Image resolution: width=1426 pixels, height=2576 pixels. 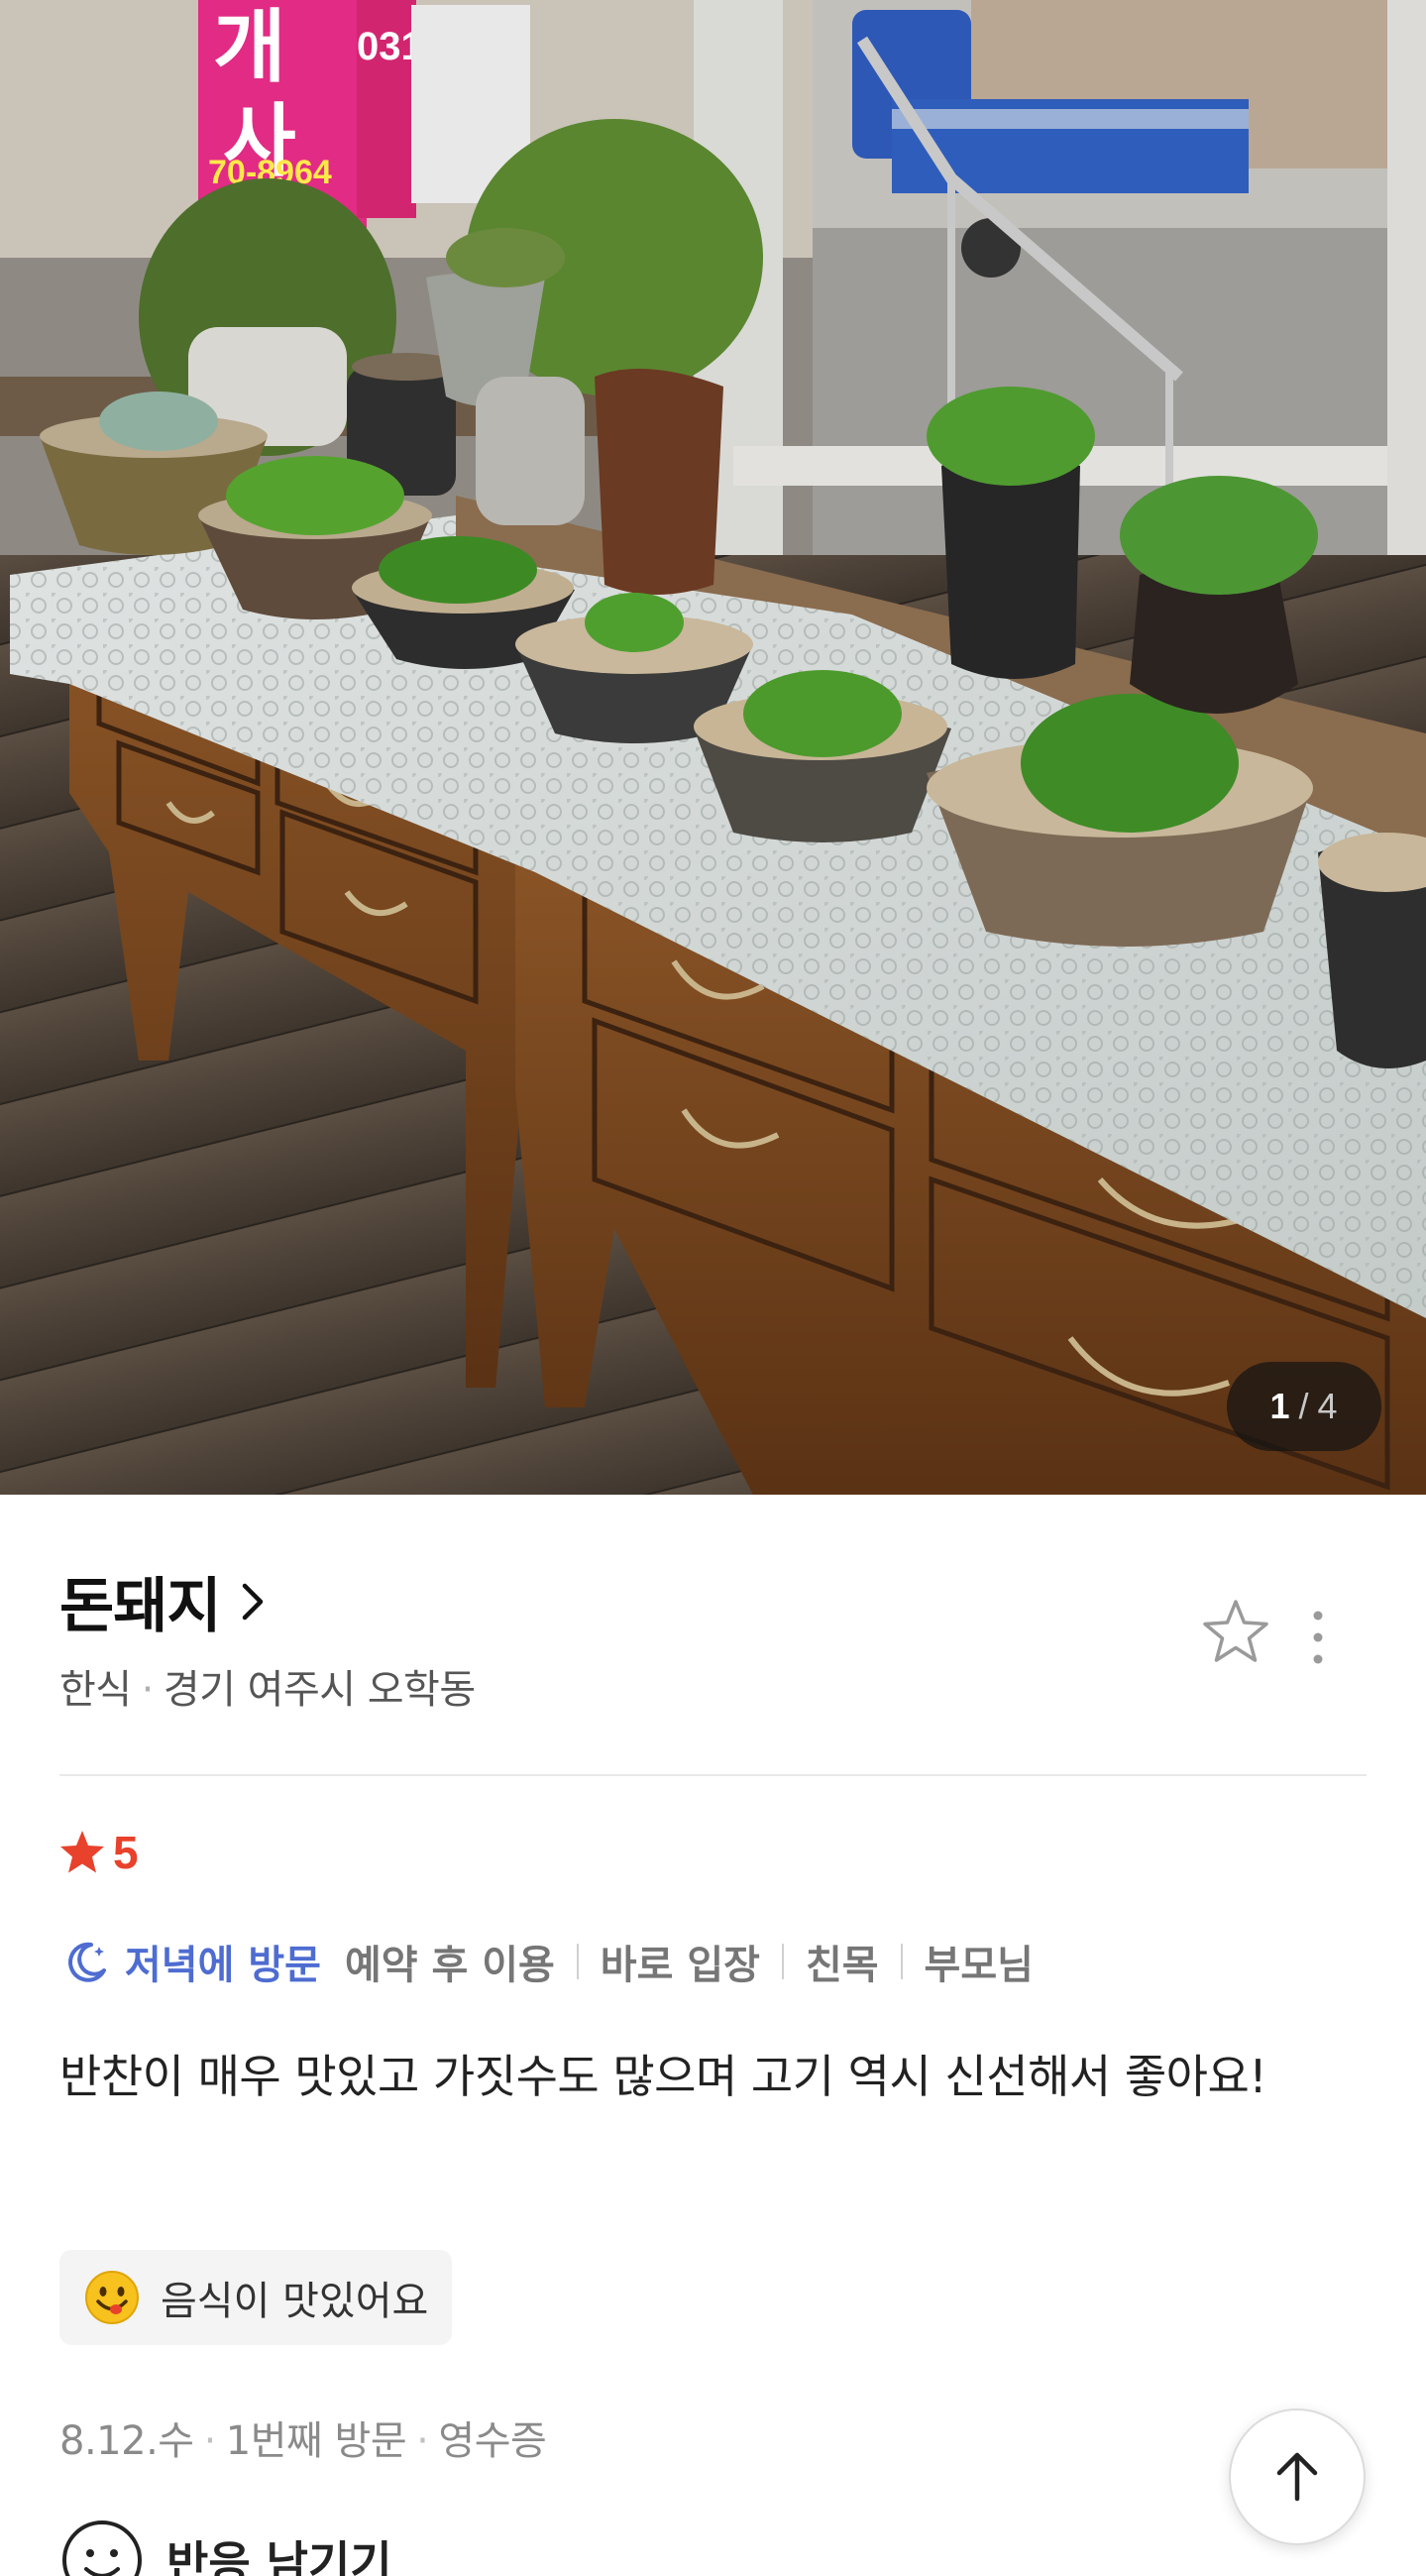 I want to click on more-vertical-icon, so click(x=1318, y=1637).